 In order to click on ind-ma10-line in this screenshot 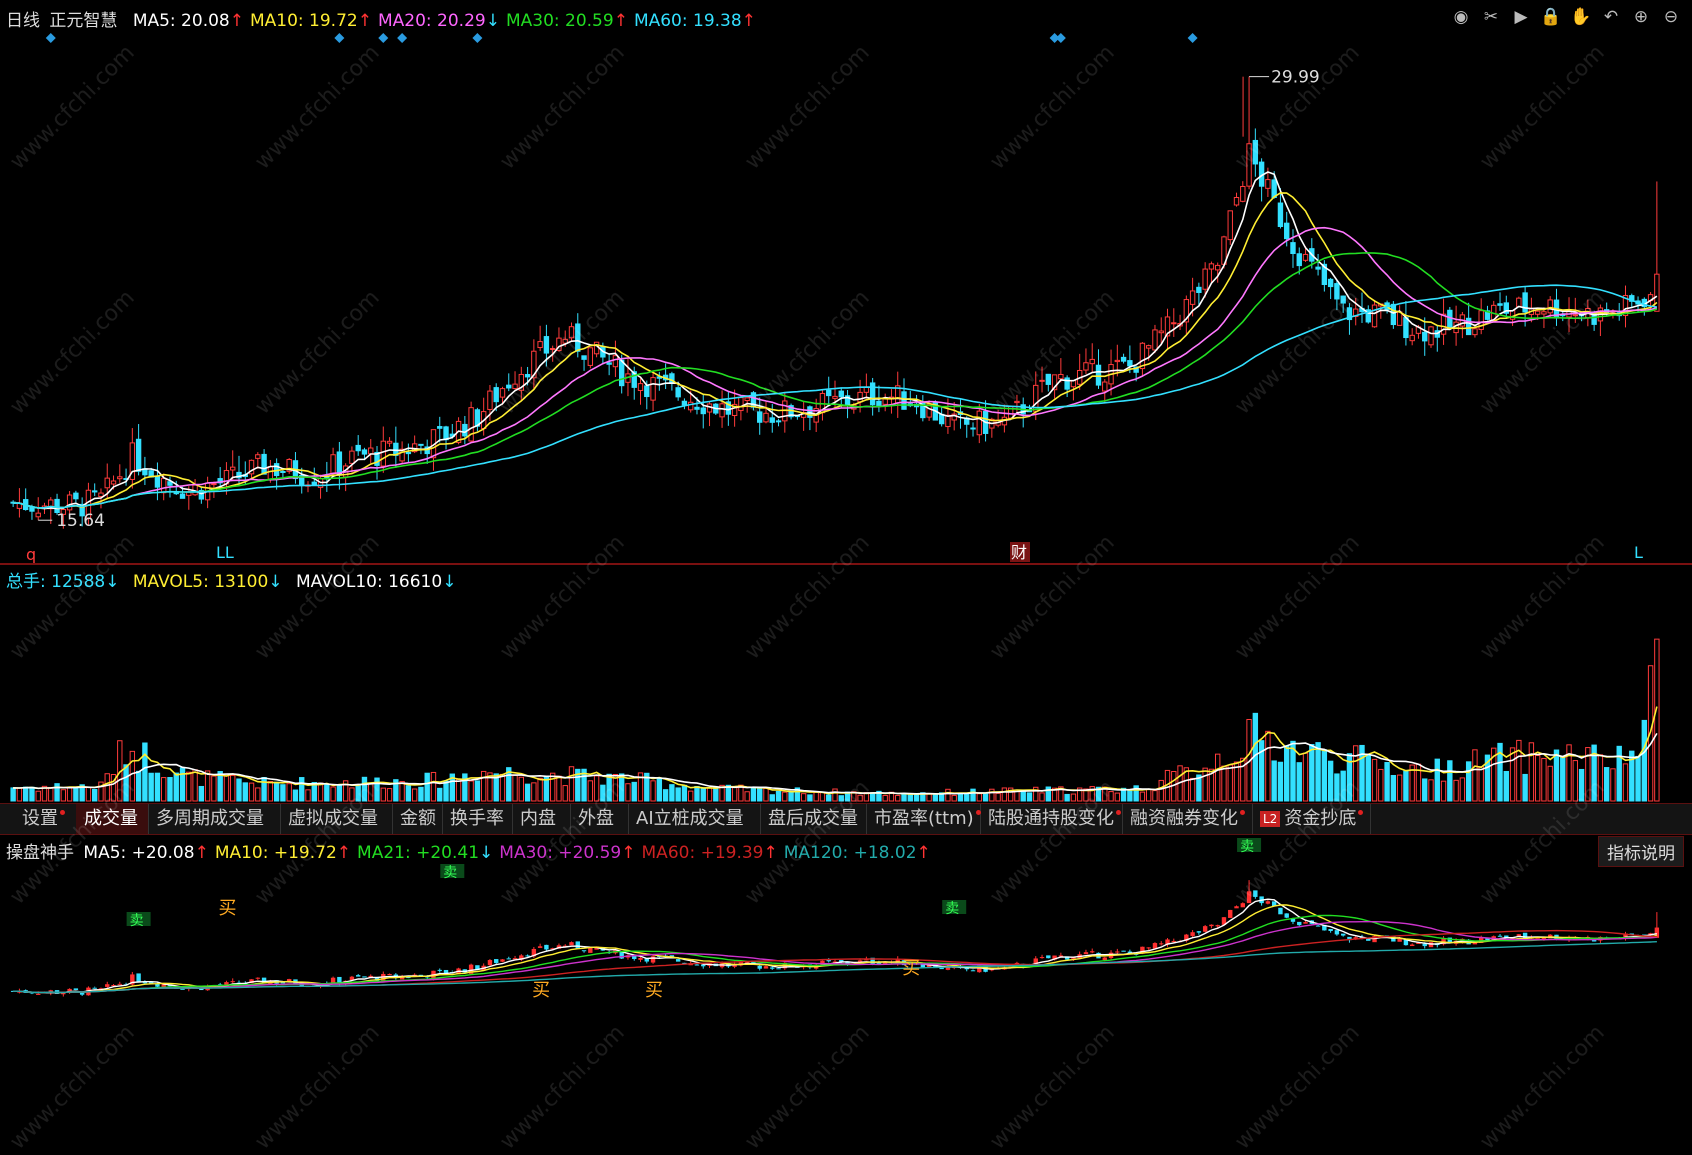, I will do `click(835, 949)`.